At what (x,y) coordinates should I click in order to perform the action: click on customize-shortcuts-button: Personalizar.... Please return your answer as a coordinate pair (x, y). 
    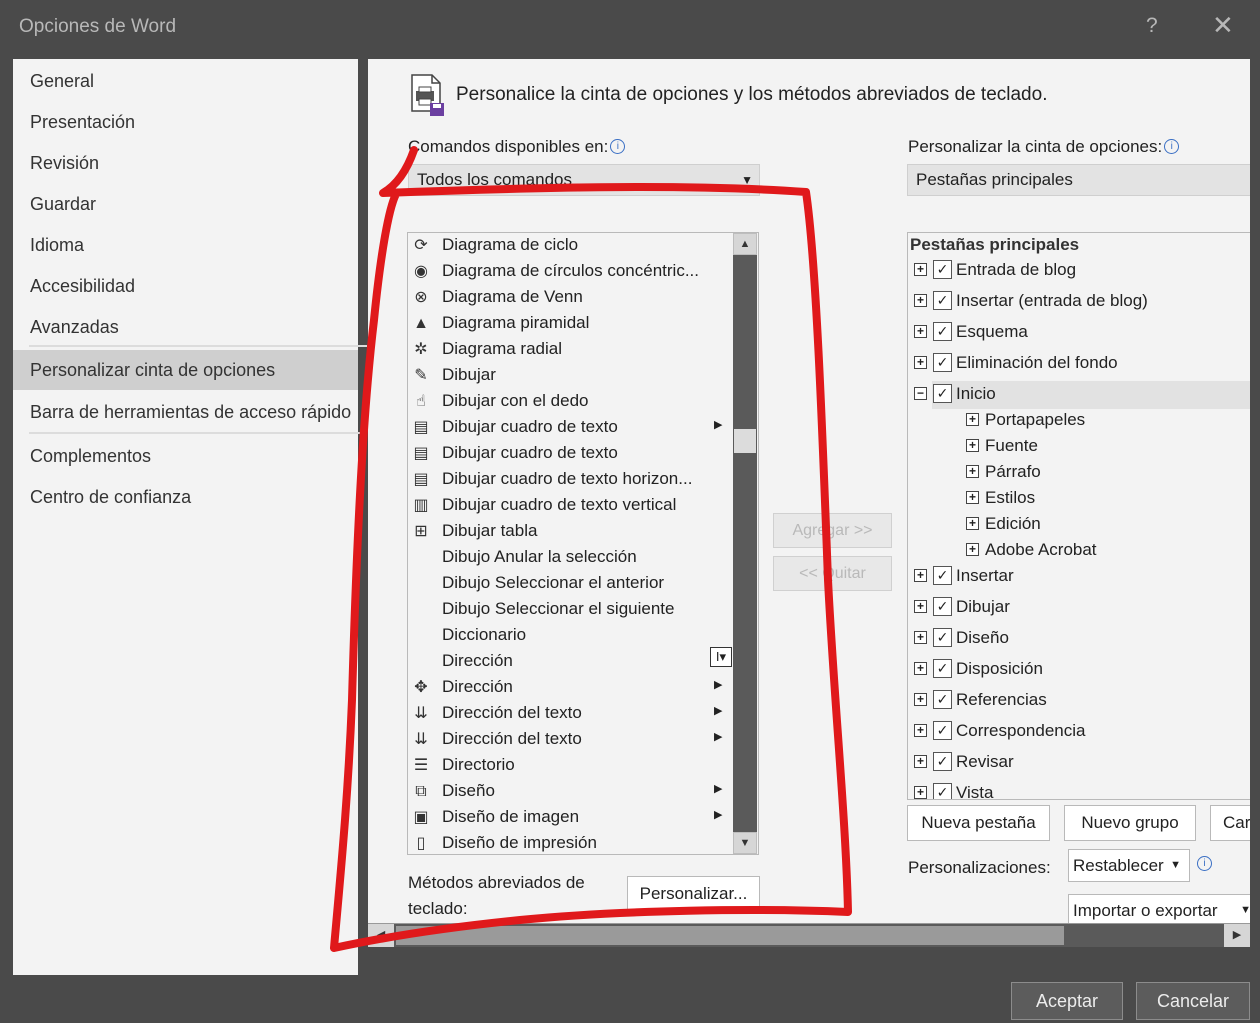
    Looking at the image, I should click on (693, 894).